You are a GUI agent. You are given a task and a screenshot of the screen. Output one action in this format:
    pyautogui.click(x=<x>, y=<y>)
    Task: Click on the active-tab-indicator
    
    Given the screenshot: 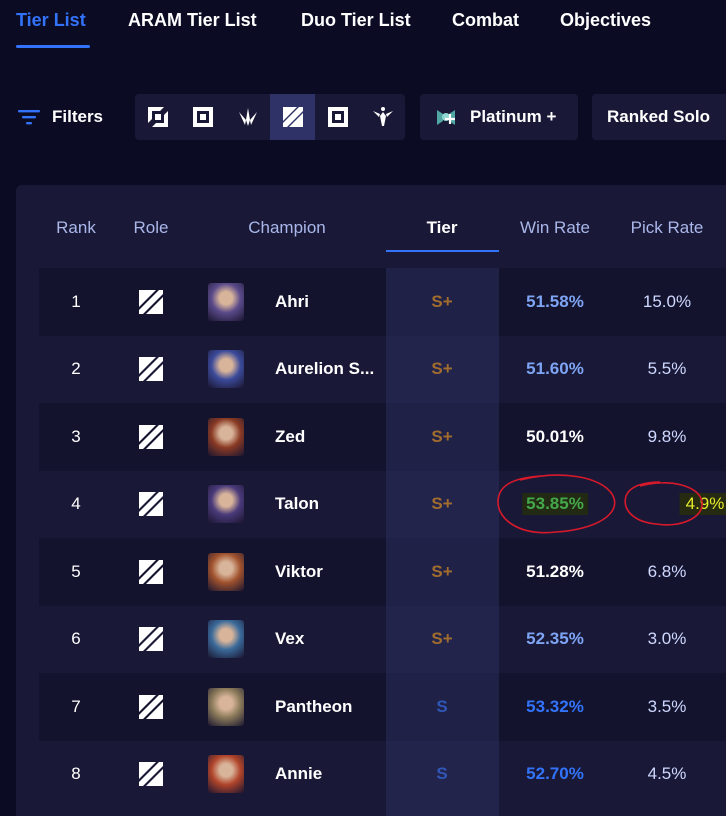 What is the action you would take?
    pyautogui.click(x=53, y=46)
    